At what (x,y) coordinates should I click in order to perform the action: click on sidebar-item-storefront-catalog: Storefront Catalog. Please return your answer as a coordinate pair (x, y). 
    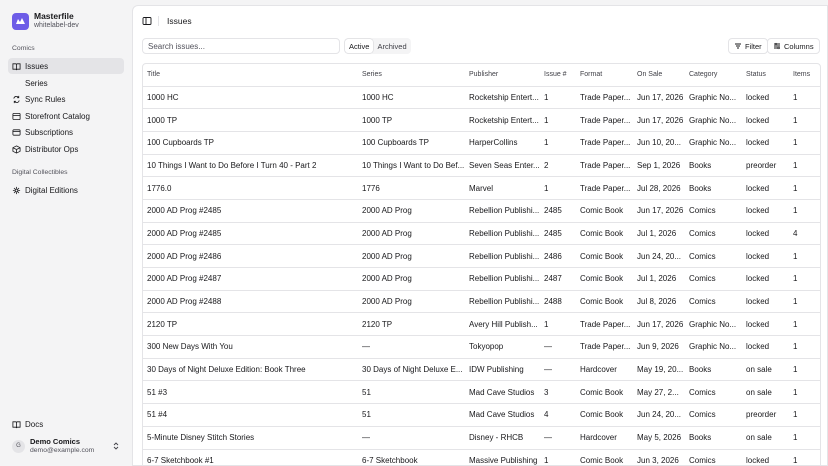
    Looking at the image, I should click on (66, 116).